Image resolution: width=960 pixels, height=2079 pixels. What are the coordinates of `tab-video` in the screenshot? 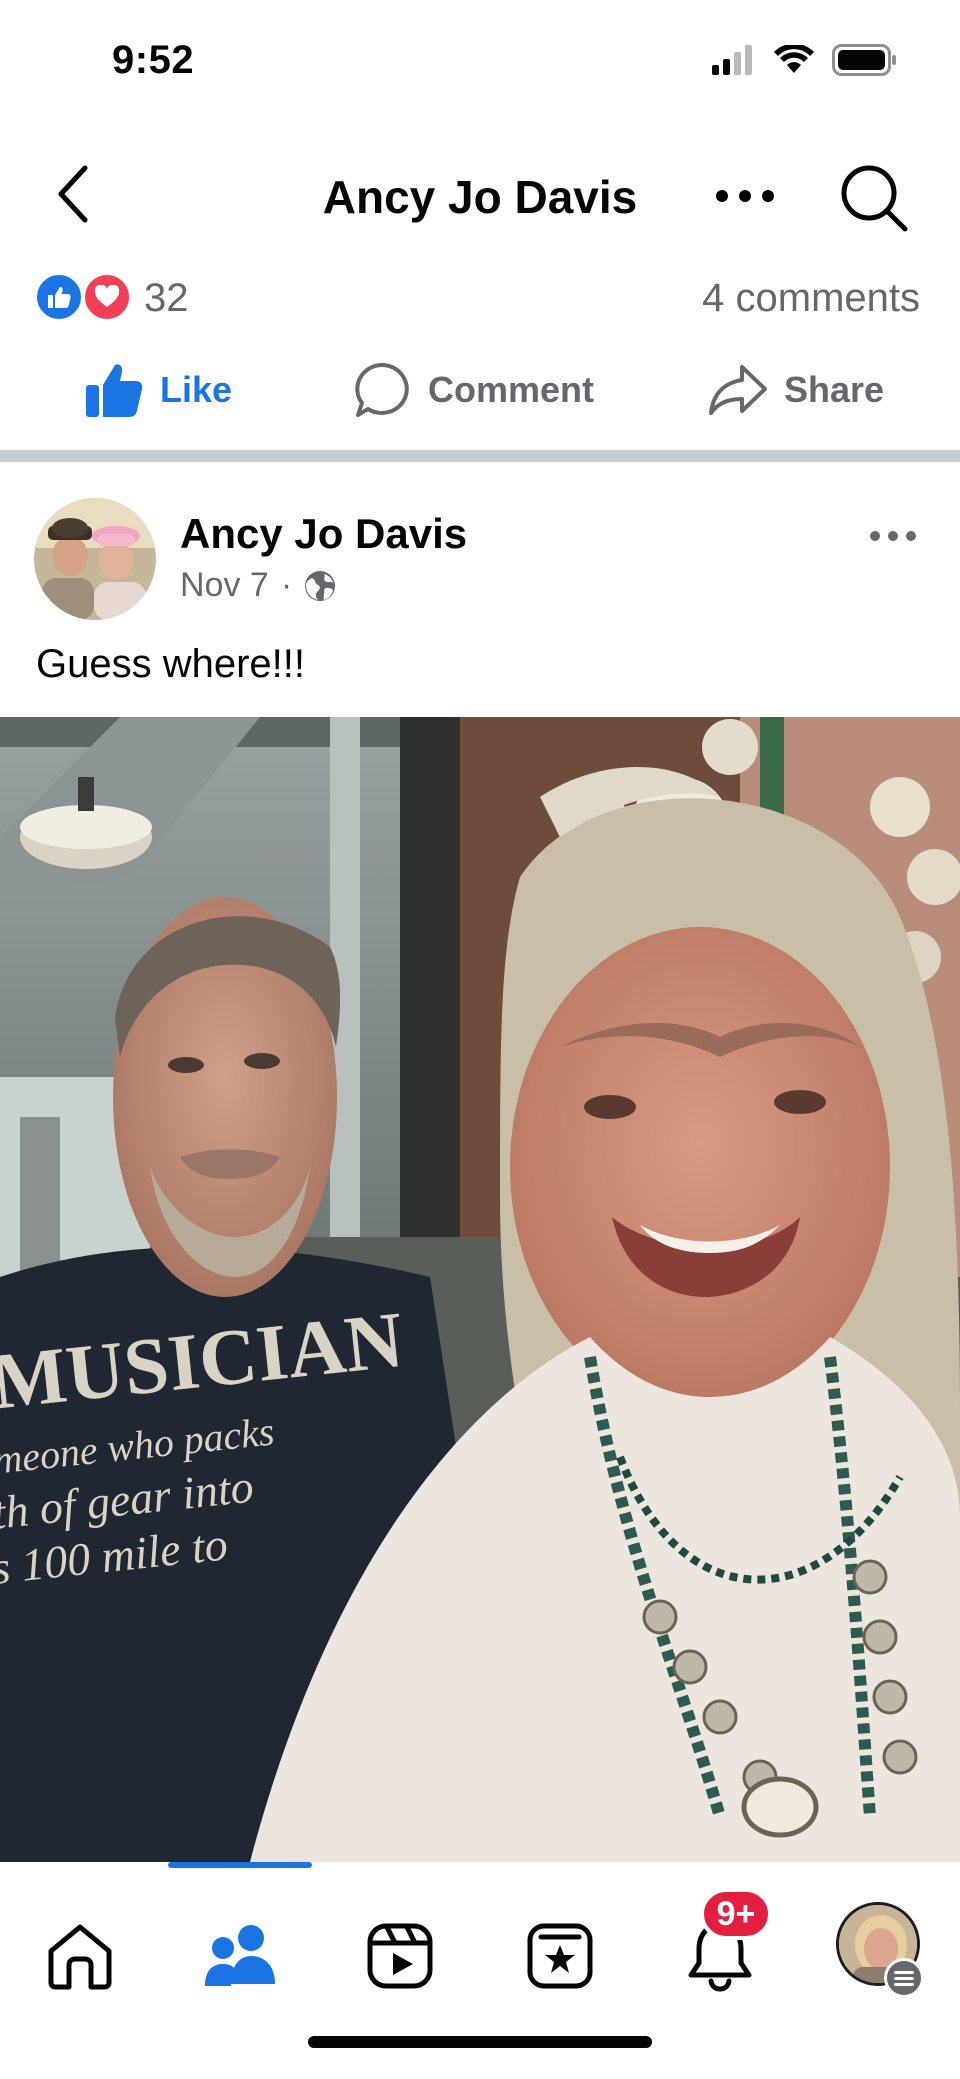 It's located at (400, 1956).